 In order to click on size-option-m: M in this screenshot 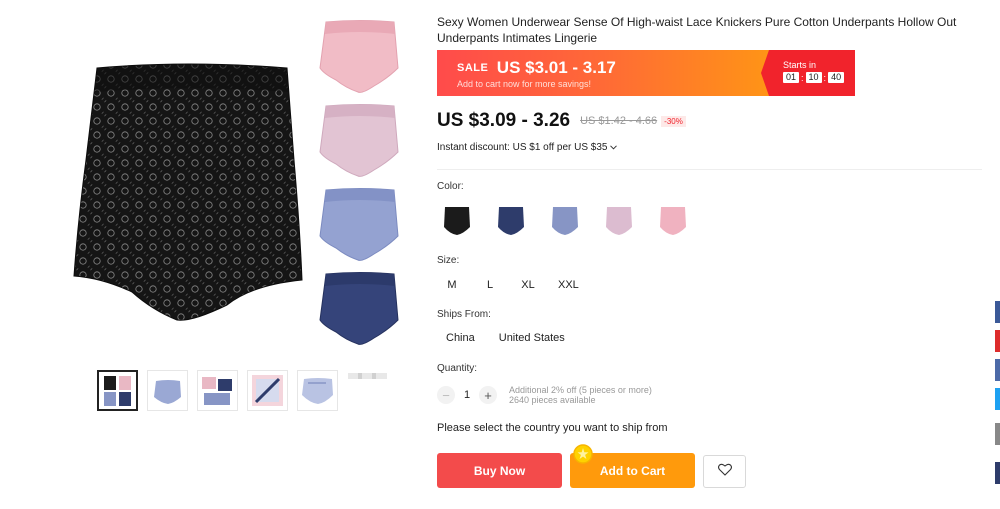, I will do `click(452, 285)`.